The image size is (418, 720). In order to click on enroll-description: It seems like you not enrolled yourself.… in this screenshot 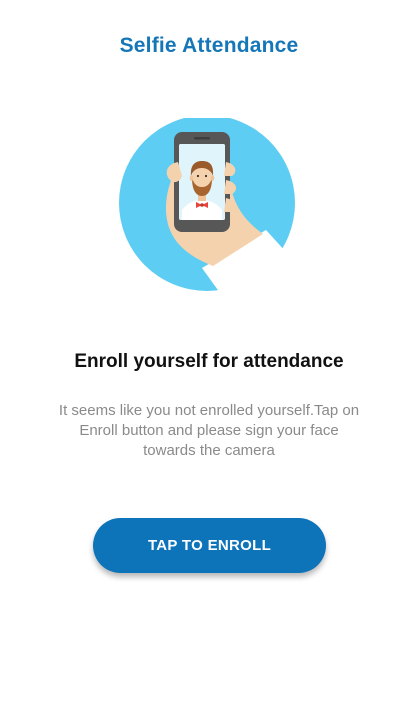, I will do `click(209, 430)`.